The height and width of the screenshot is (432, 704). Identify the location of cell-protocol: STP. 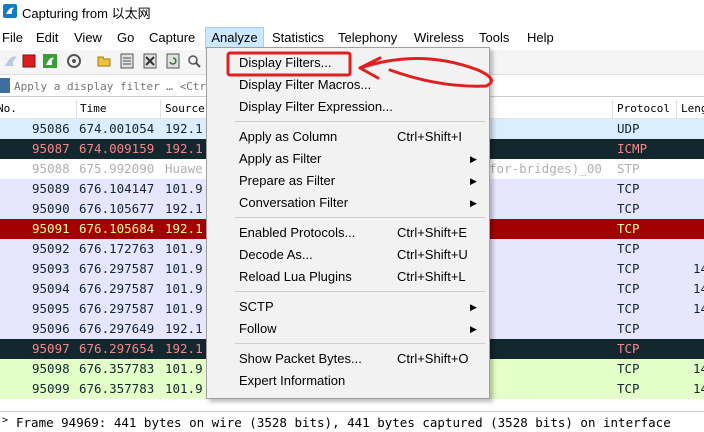
(628, 168).